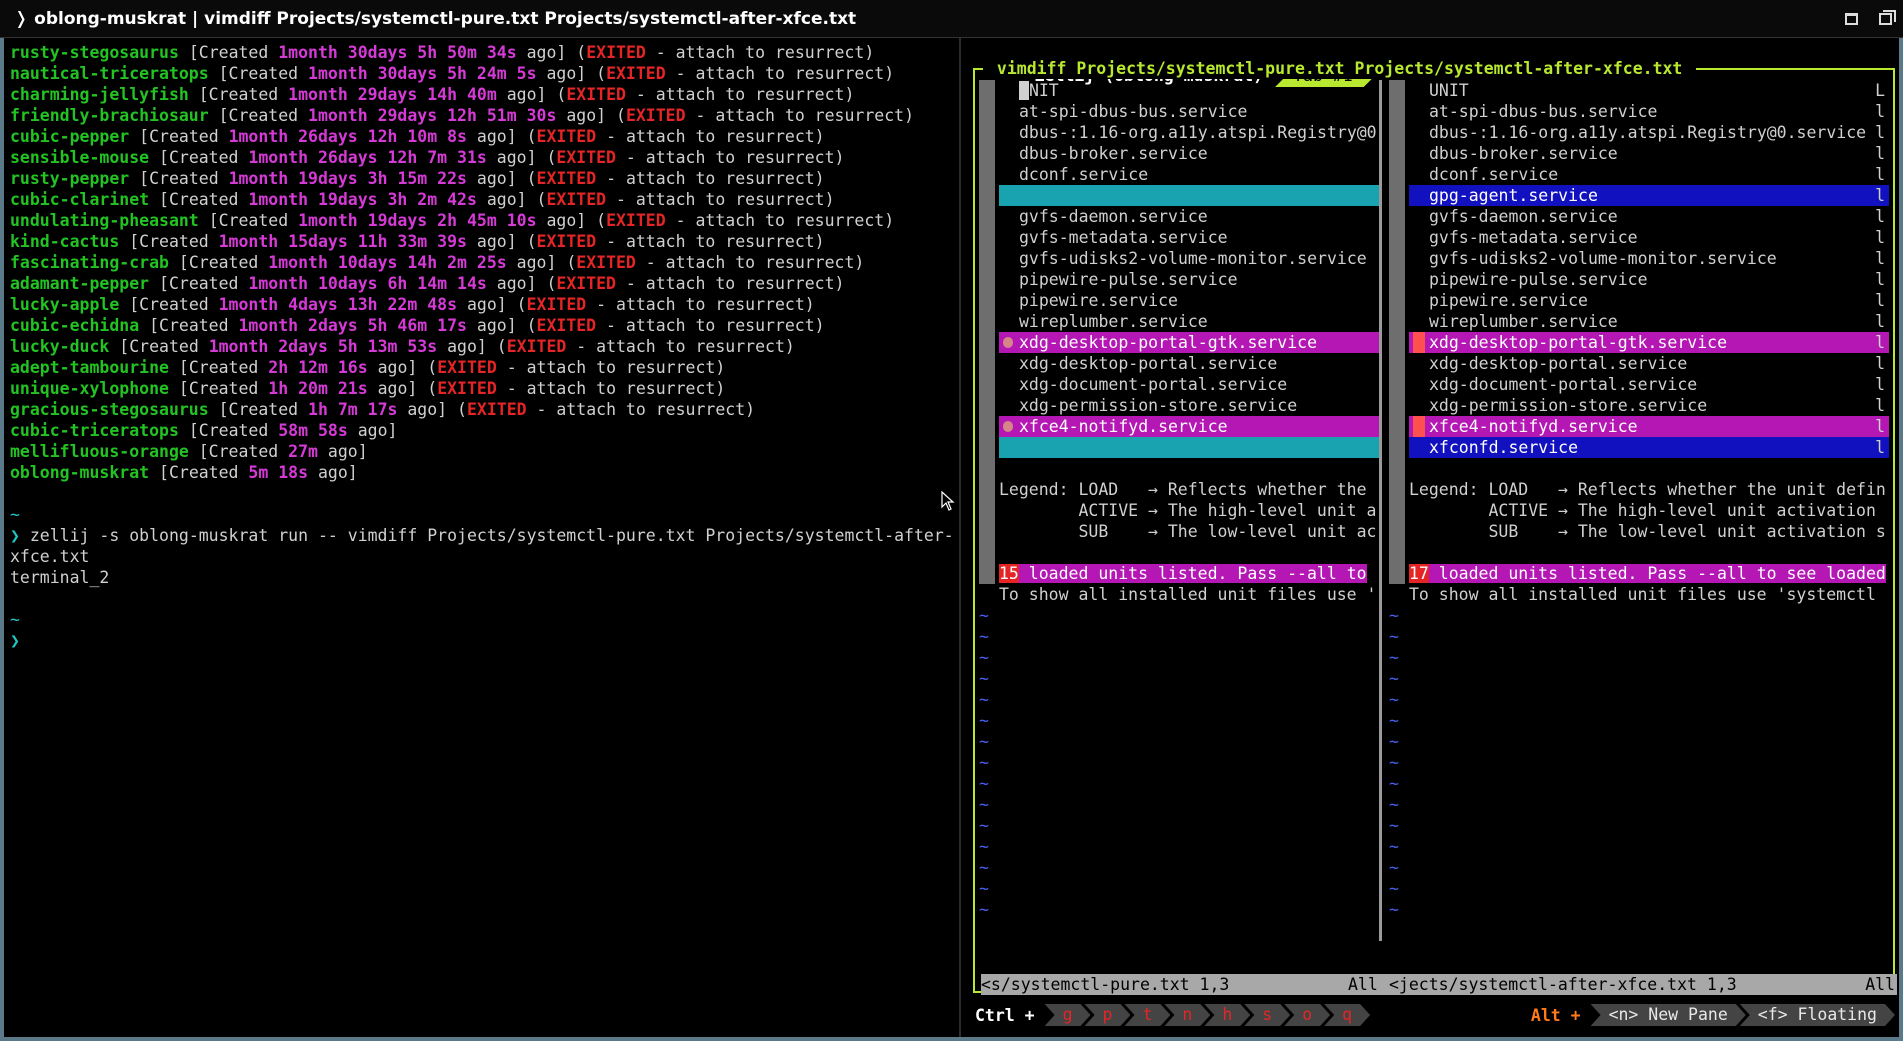 This screenshot has width=1903, height=1041. I want to click on vim-line: xdg-permission-store.service, so click(1189, 405).